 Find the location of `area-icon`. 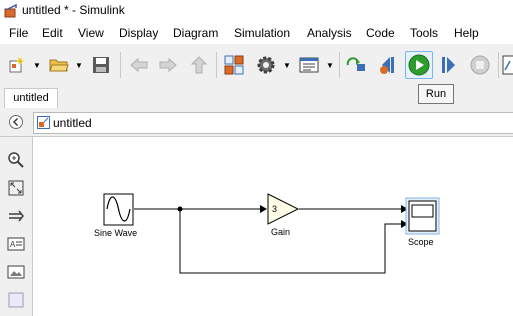

area-icon is located at coordinates (16, 300).